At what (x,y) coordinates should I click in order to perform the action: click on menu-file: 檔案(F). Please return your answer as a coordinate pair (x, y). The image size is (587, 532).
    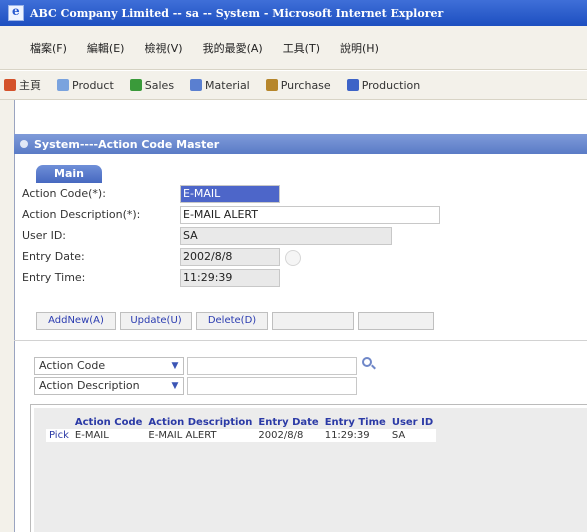
    Looking at the image, I should click on (48, 48).